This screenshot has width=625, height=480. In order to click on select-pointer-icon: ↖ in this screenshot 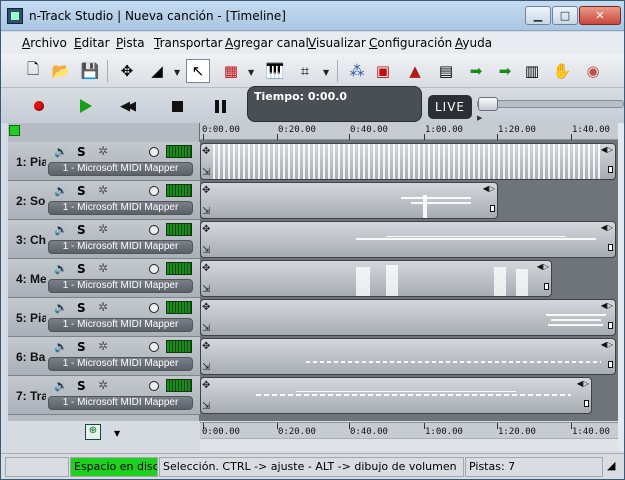, I will do `click(198, 71)`.